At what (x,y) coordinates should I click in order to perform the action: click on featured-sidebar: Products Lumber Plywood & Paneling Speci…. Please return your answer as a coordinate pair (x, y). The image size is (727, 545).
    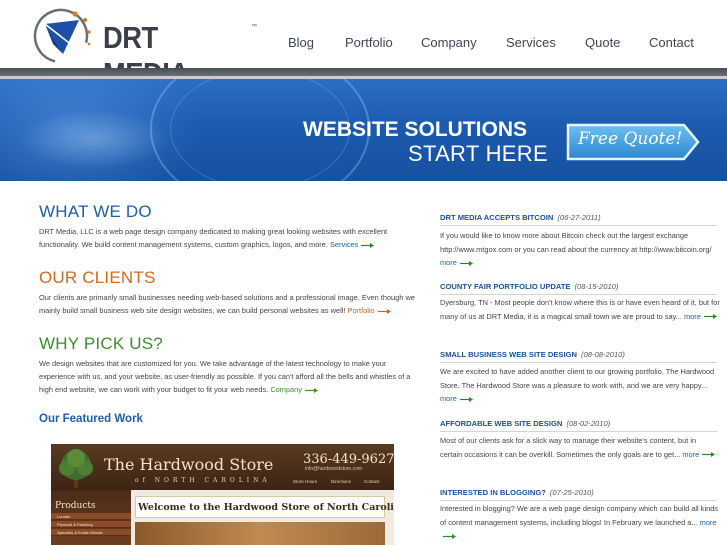
    Looking at the image, I should click on (91, 517).